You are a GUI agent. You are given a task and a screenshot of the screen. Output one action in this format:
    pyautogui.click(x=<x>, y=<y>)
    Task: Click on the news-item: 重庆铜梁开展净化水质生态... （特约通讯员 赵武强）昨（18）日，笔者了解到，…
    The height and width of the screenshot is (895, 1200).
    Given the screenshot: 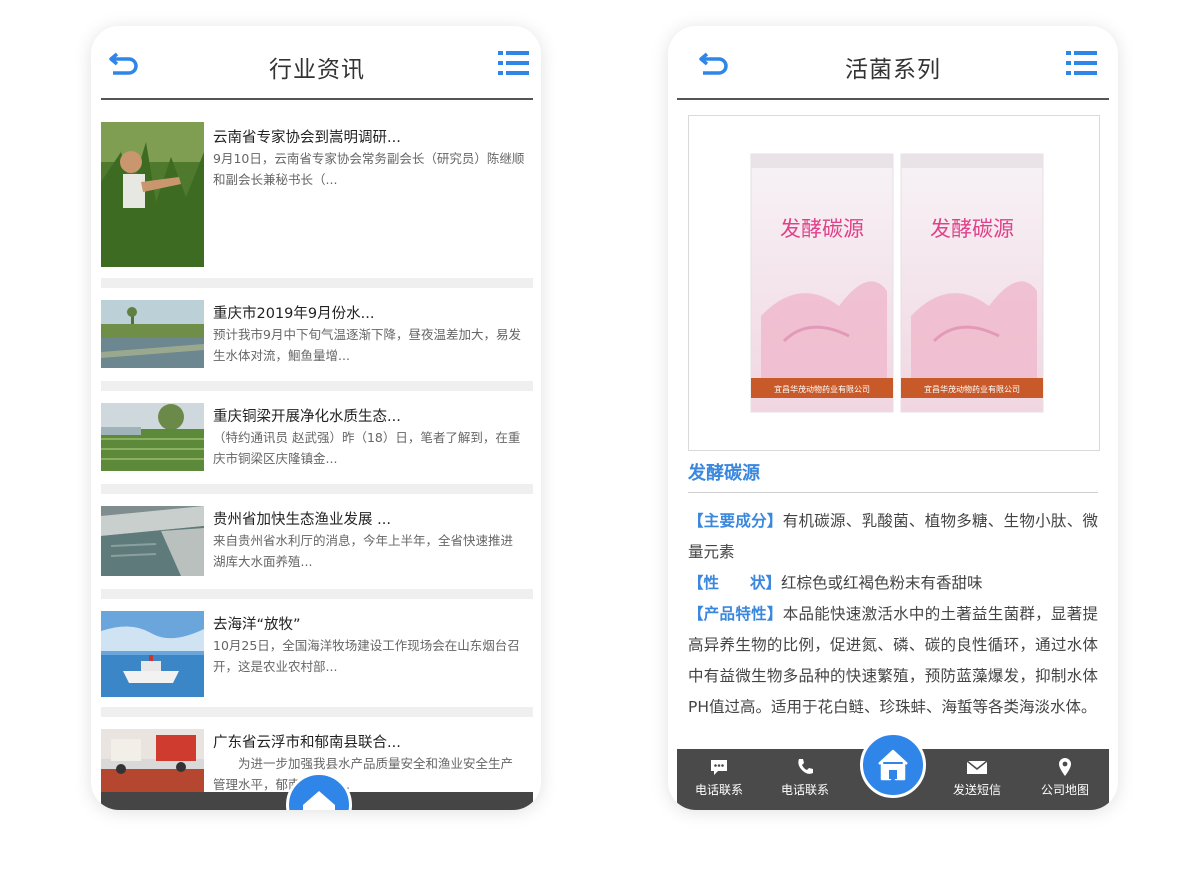 What is the action you would take?
    pyautogui.click(x=317, y=438)
    